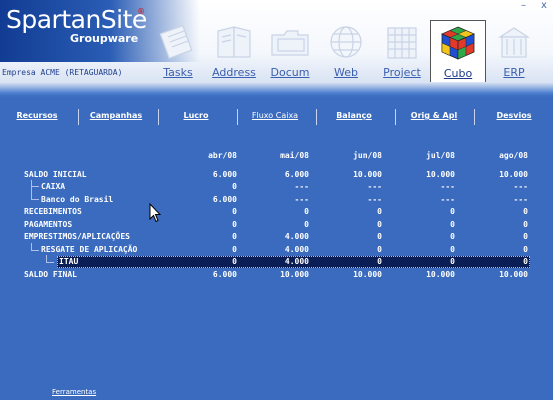 The width and height of the screenshot is (553, 400). Describe the element at coordinates (155, 213) in the screenshot. I see `mouse-cursor-icon` at that location.